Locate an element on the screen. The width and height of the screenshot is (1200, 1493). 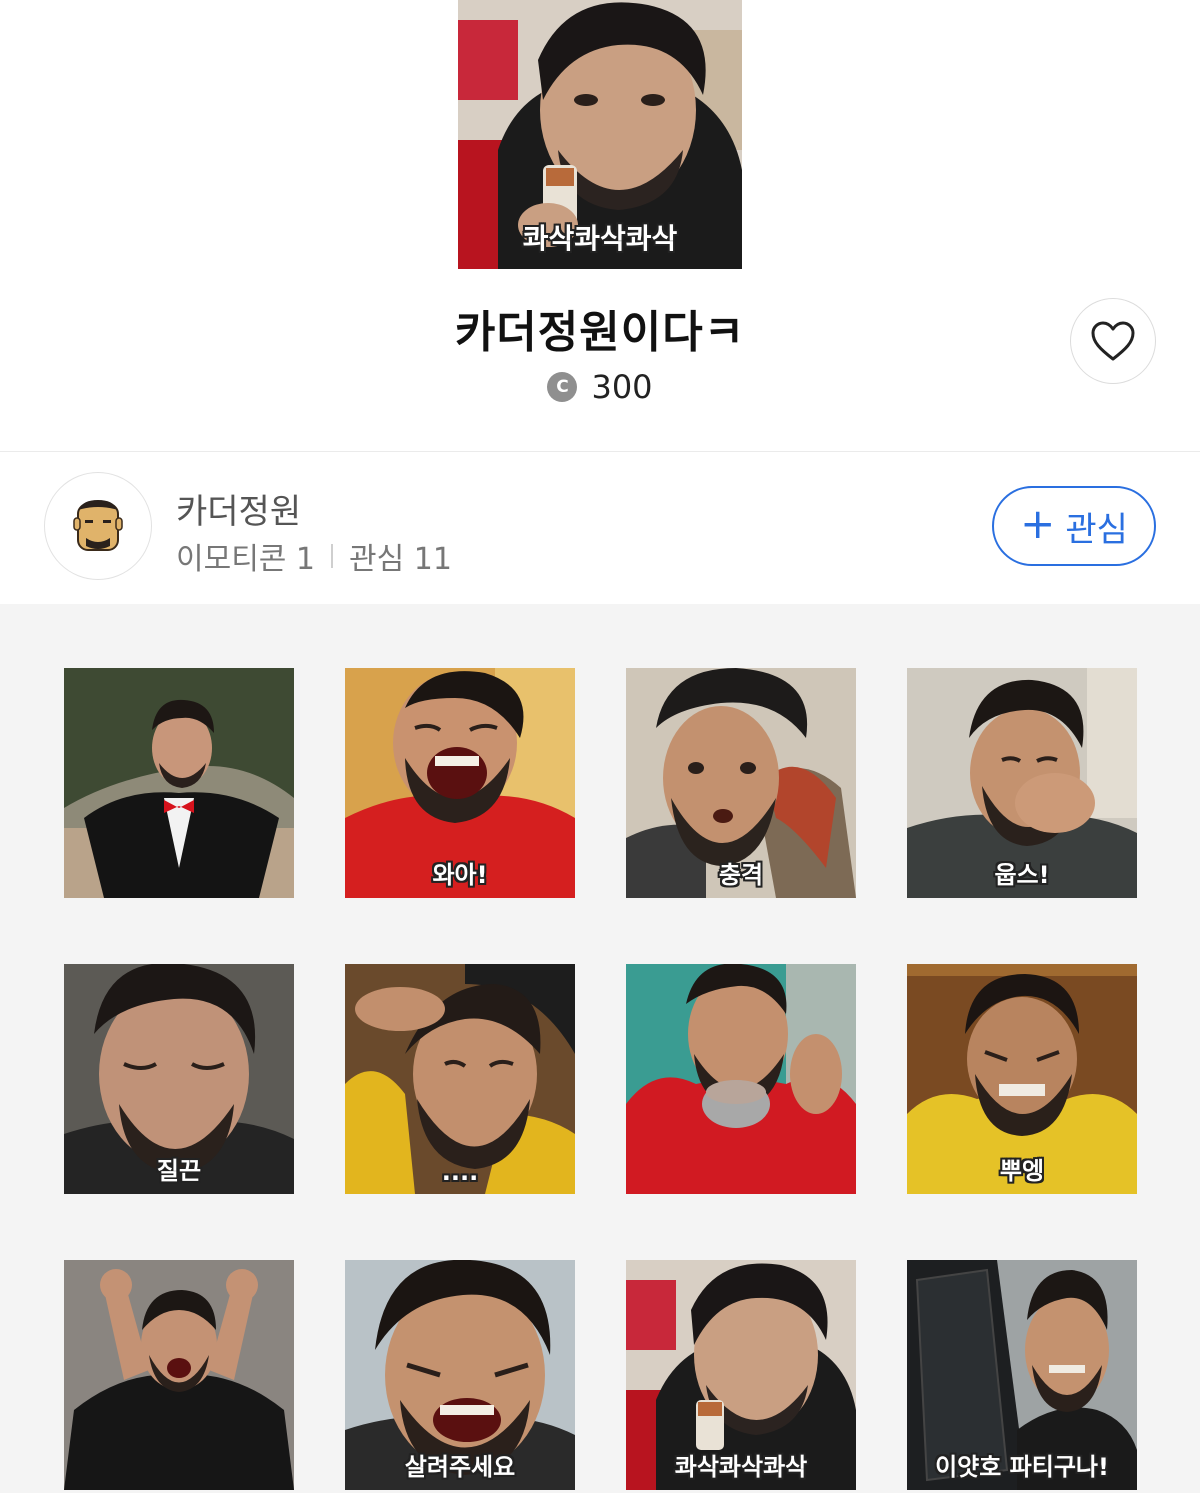
emoticon-caption: 웁스! is located at coordinates (1022, 875).